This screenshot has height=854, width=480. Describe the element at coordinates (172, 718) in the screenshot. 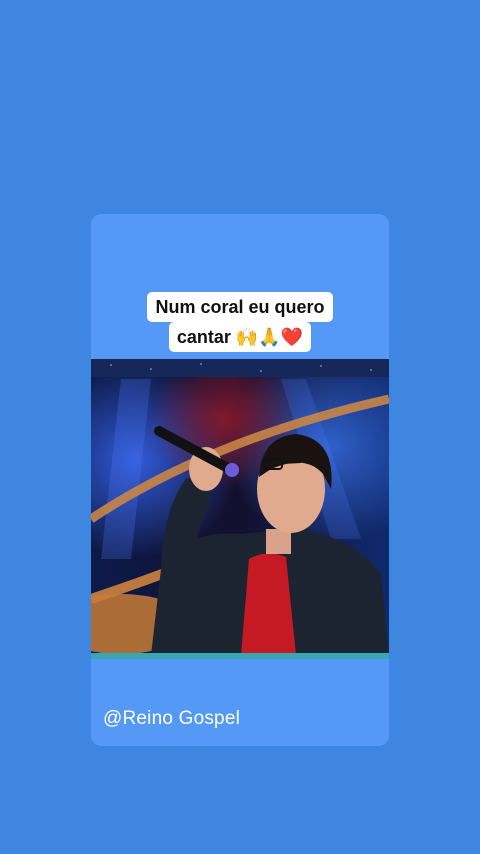

I see `username-watermark: @Reino Gospel` at that location.